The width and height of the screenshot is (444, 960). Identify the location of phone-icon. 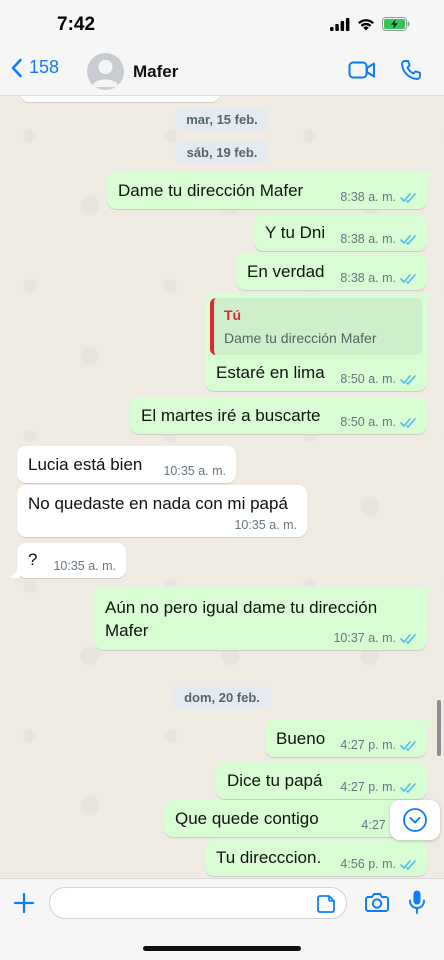
(411, 70).